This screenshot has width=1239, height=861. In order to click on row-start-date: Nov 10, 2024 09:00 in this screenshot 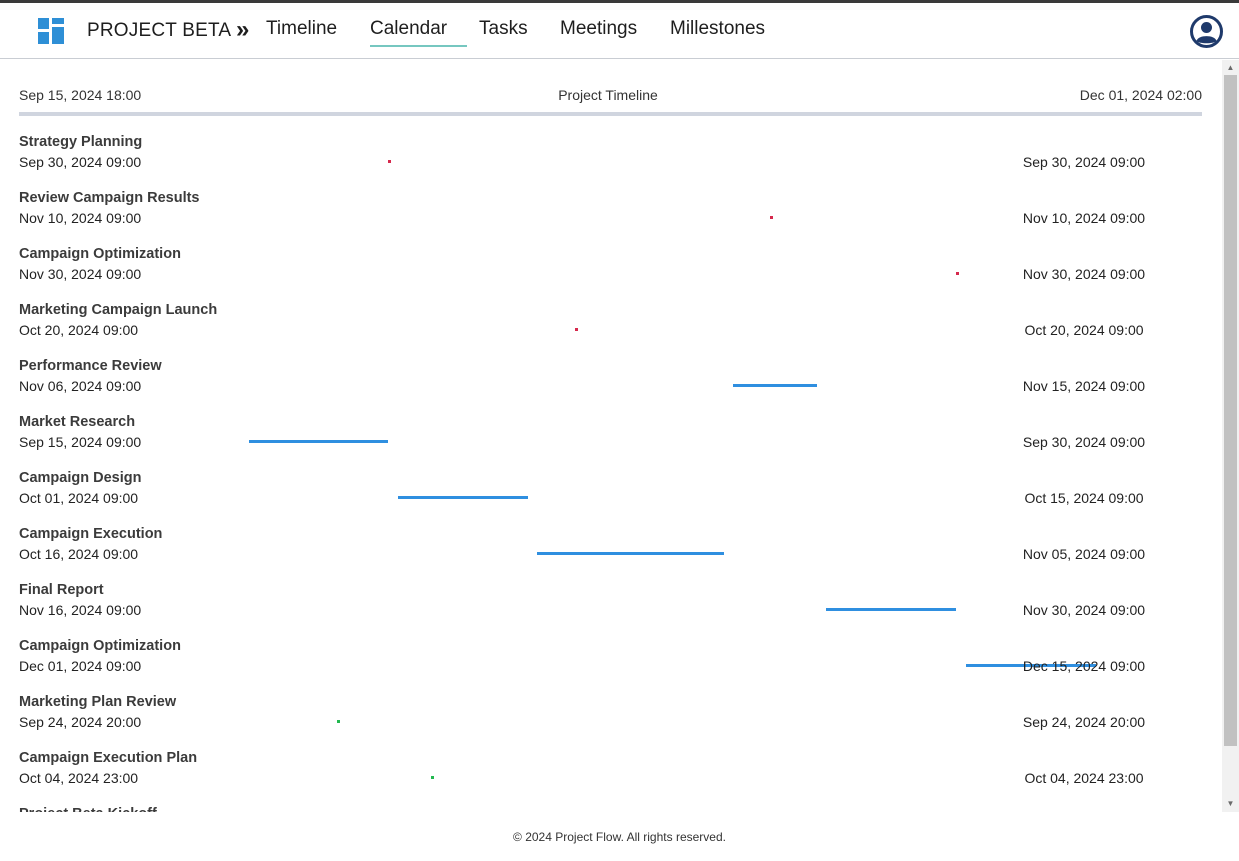, I will do `click(80, 218)`.